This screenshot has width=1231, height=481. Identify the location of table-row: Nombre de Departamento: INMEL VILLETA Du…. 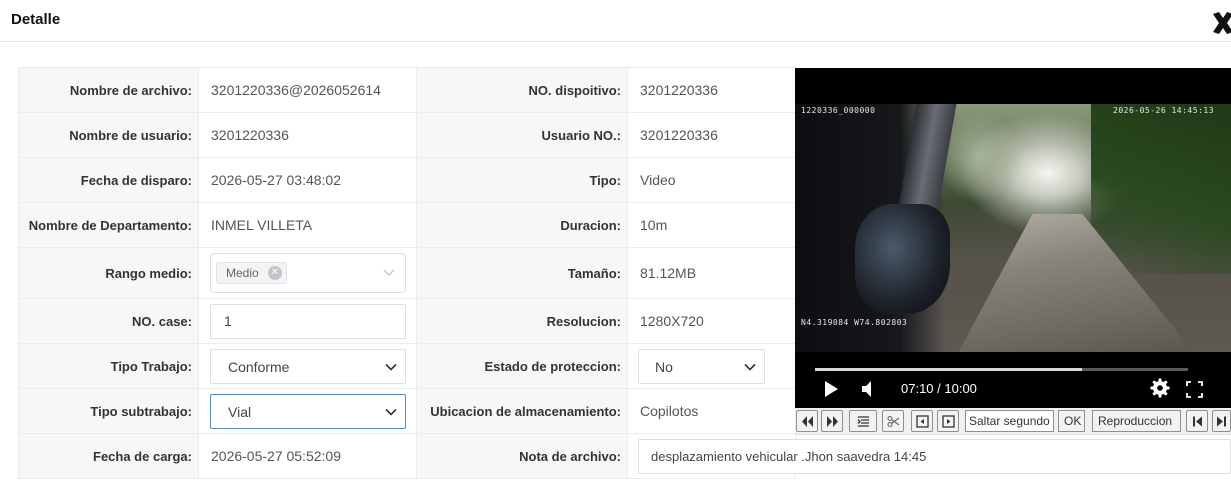
(407, 225).